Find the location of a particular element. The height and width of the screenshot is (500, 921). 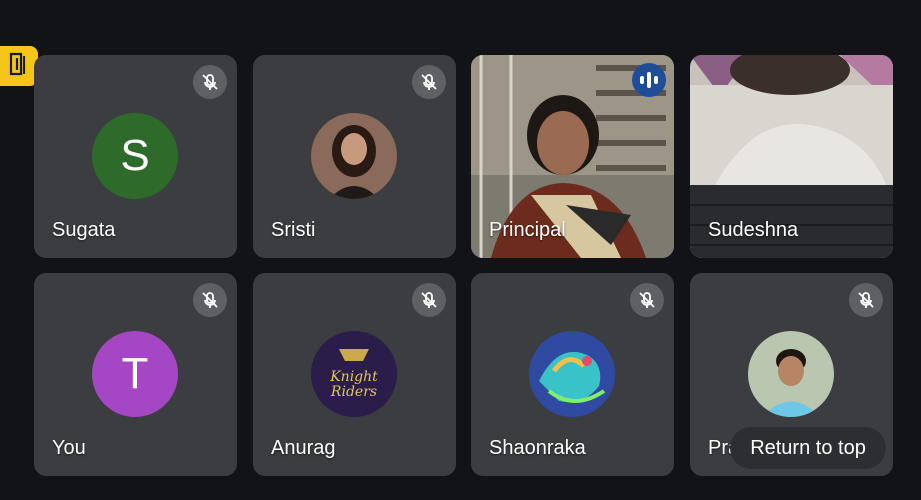

logo-text: Knight is located at coordinates (353, 377).